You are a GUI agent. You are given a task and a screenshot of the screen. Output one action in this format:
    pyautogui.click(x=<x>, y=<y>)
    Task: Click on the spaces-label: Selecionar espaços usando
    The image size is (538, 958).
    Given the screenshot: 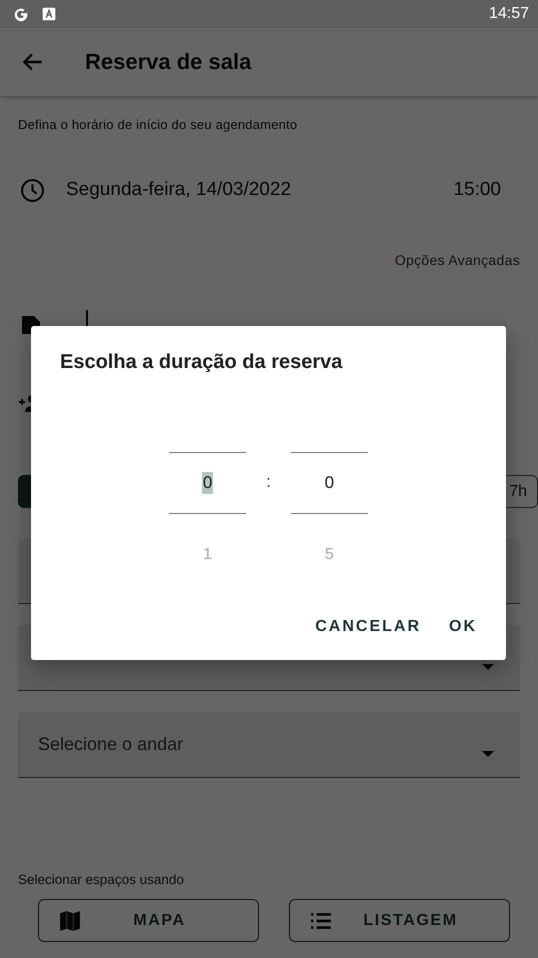 What is the action you would take?
    pyautogui.click(x=101, y=879)
    